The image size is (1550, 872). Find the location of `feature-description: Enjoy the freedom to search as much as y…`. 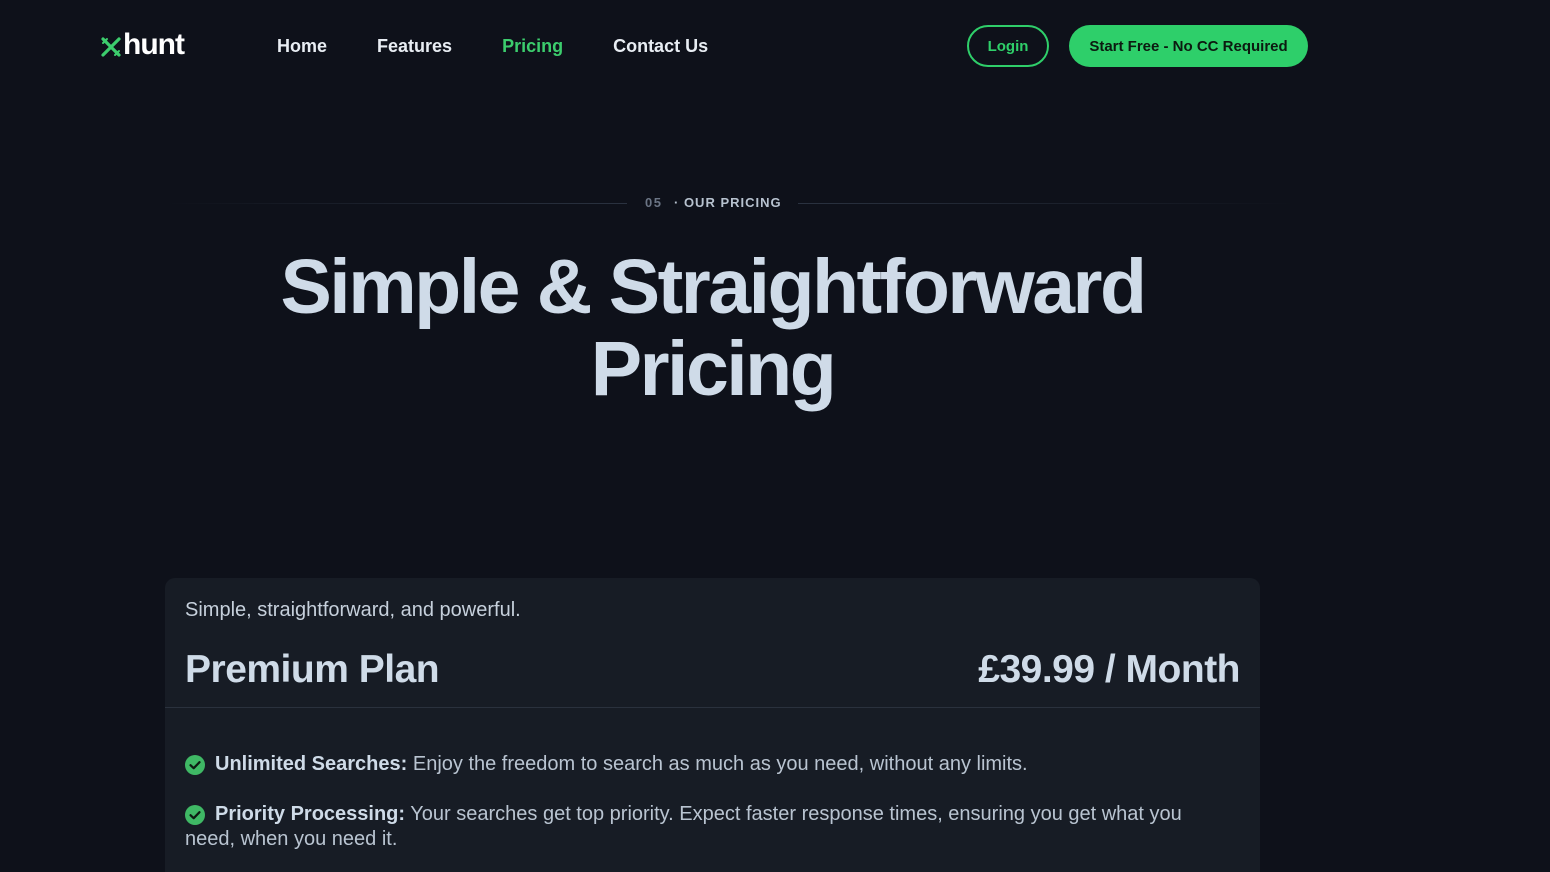

feature-description: Enjoy the freedom to search as much as y… is located at coordinates (720, 764).